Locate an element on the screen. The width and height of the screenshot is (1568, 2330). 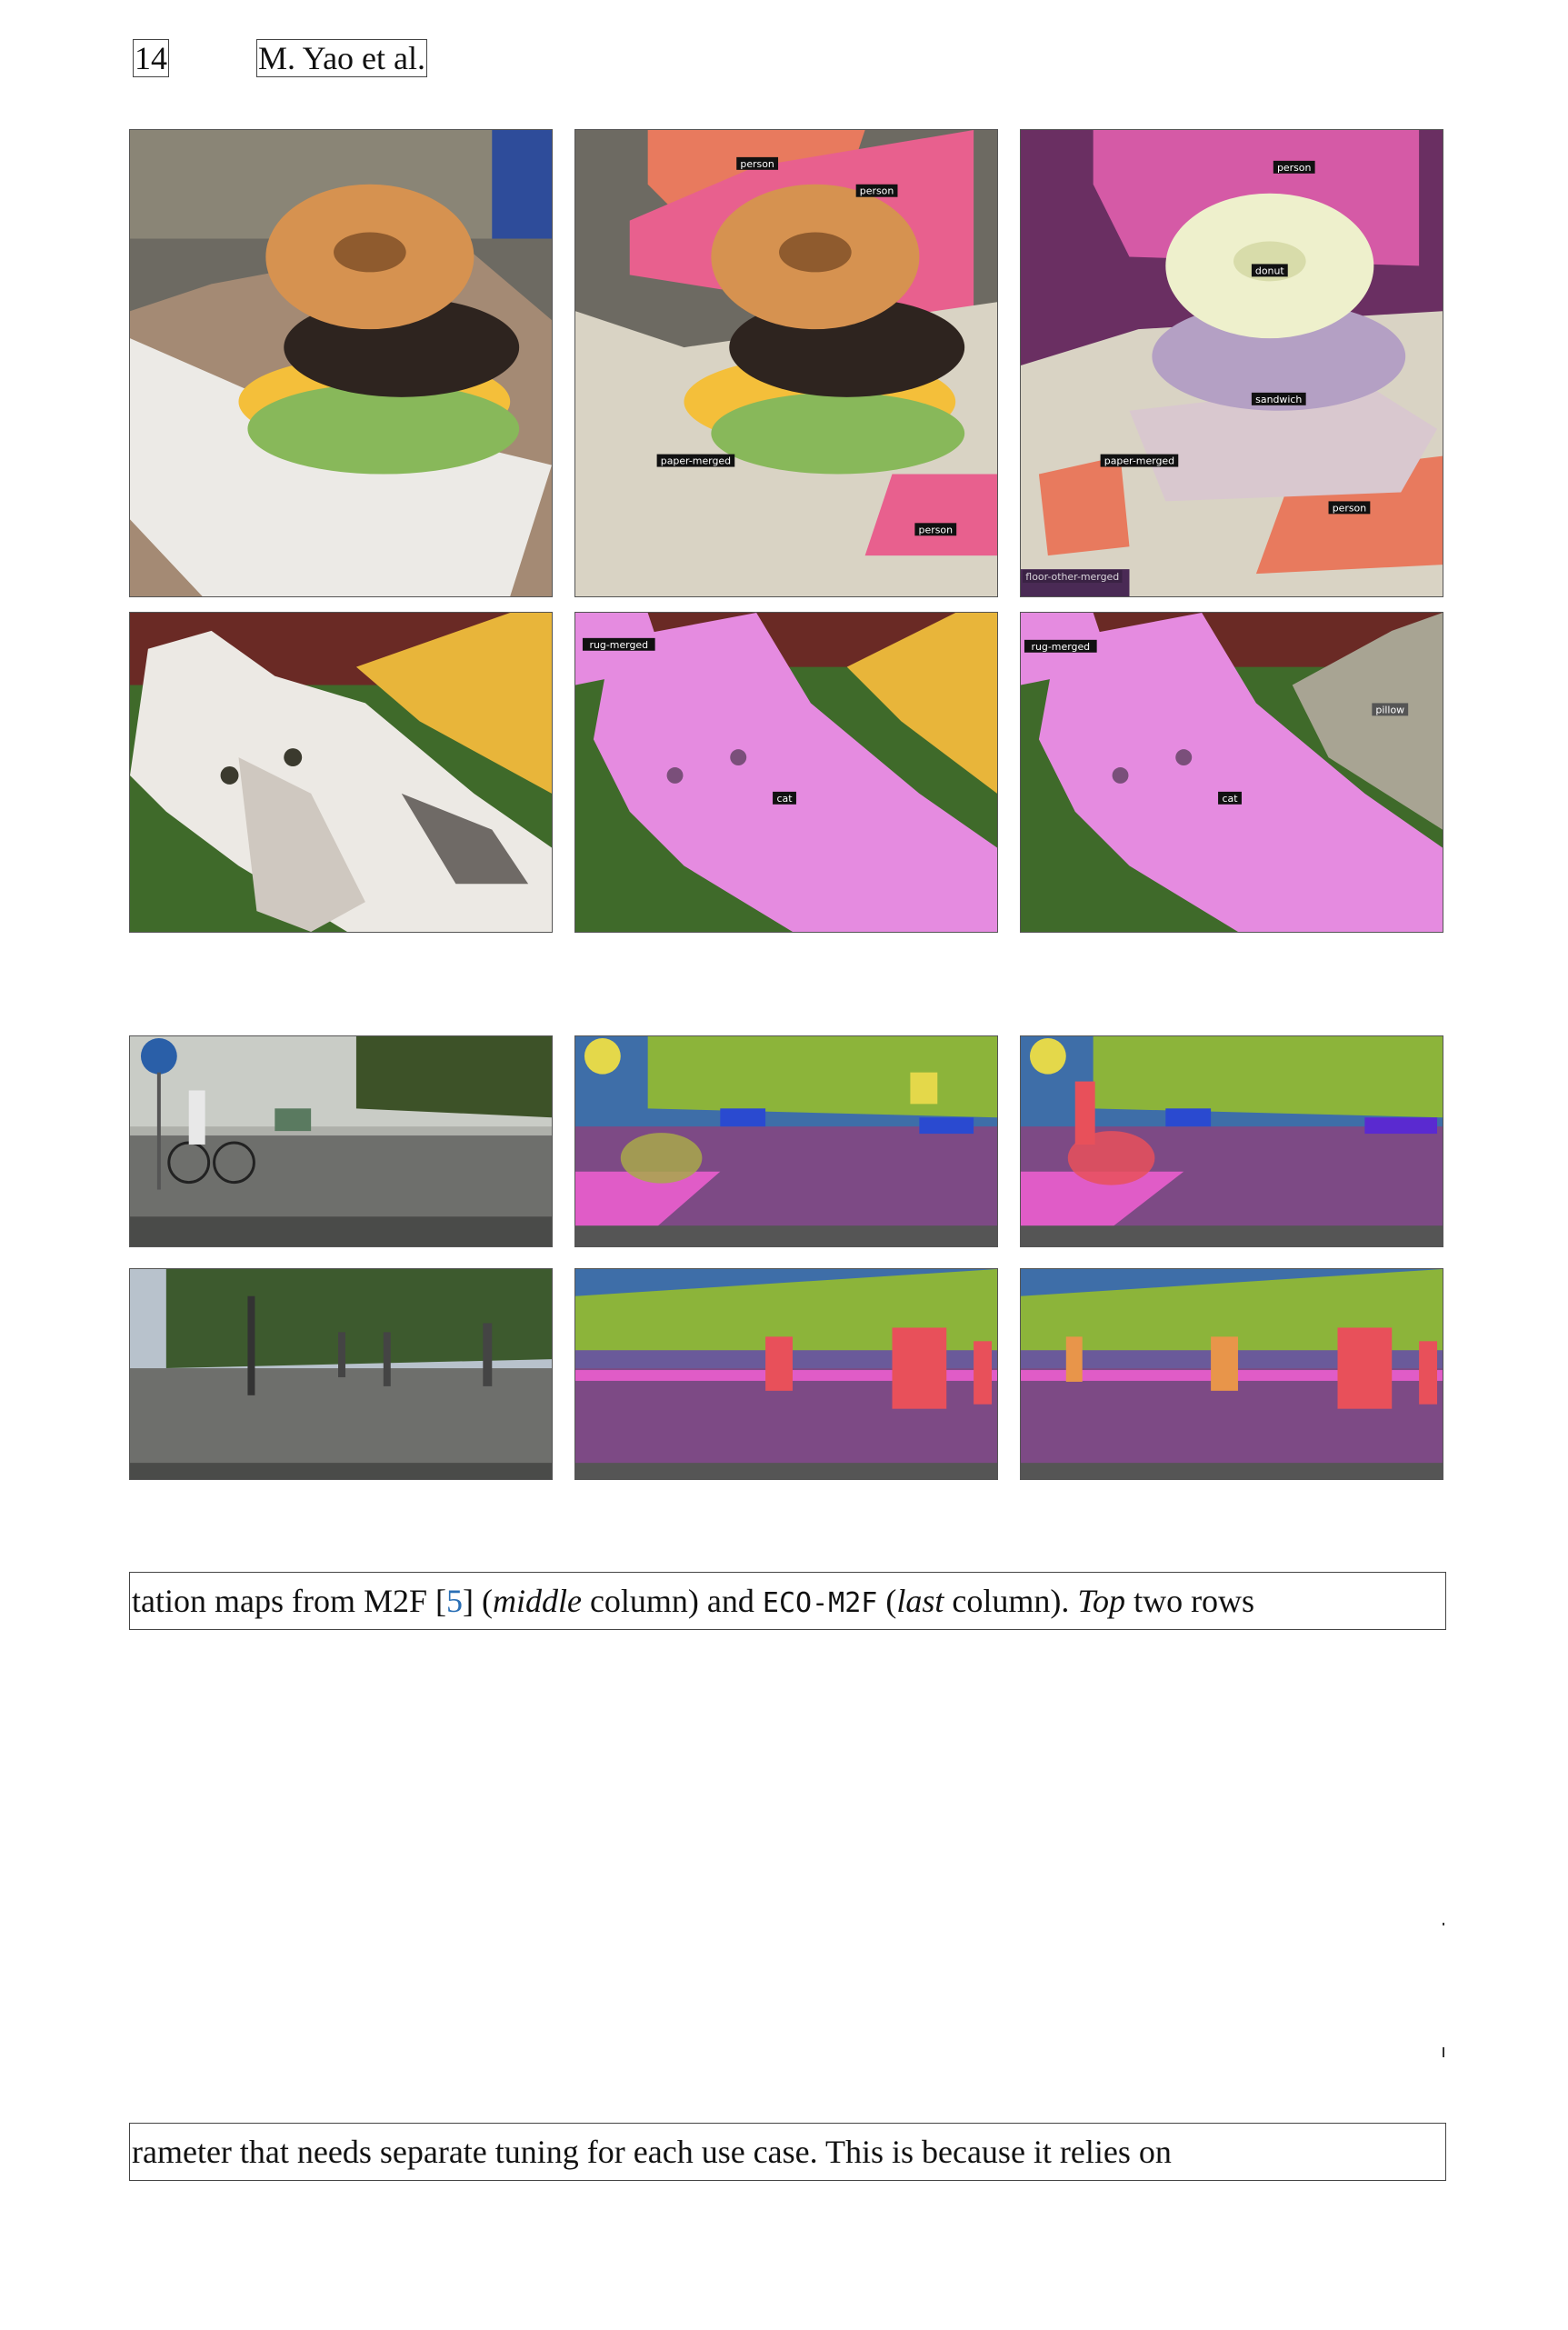
figure-panel-burger-input is located at coordinates (341, 363).